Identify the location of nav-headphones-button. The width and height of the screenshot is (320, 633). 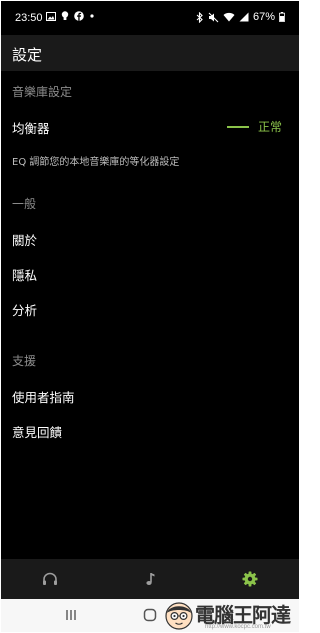
(50, 579).